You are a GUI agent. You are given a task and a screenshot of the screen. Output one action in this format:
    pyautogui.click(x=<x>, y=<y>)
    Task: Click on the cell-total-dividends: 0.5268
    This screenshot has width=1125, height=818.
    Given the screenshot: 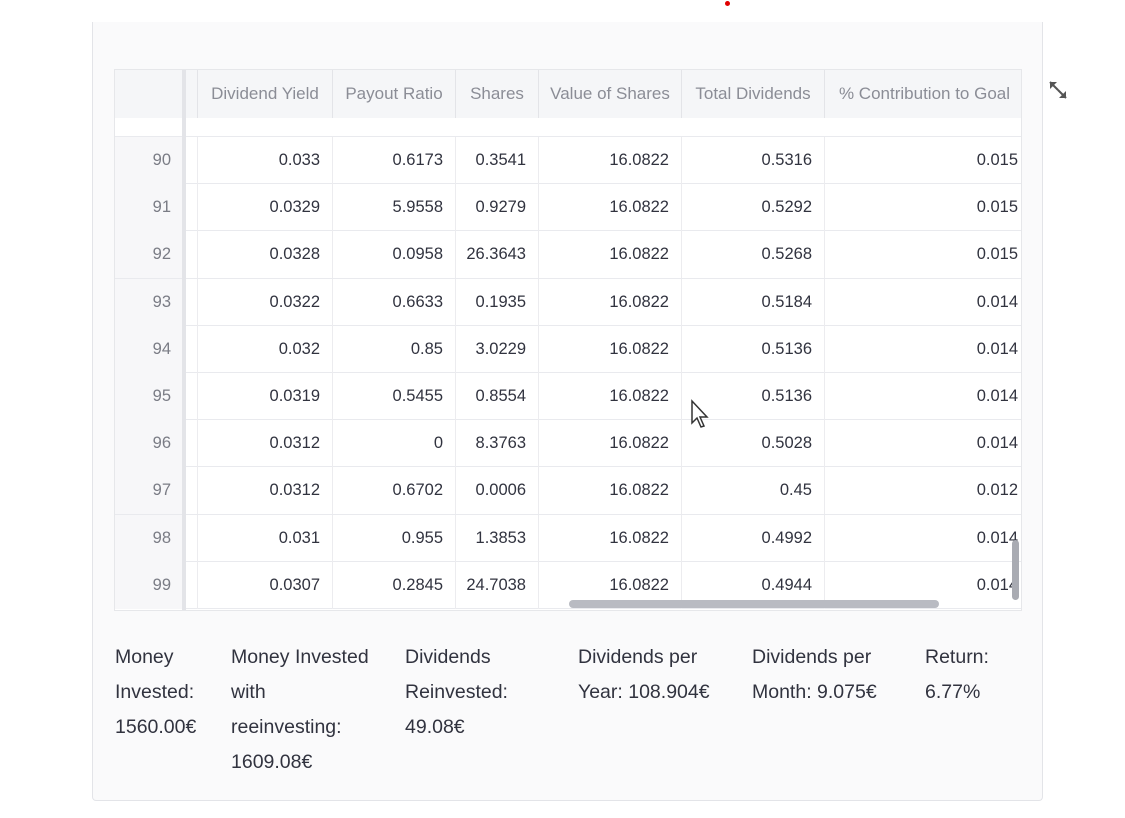 What is the action you would take?
    pyautogui.click(x=752, y=255)
    